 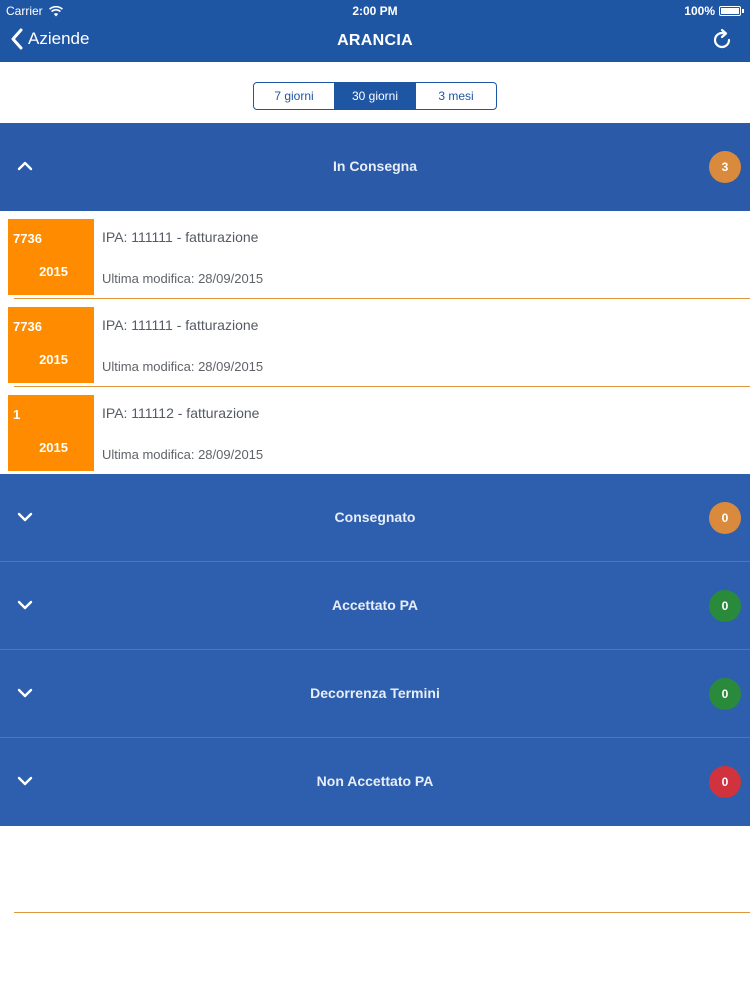 I want to click on battery-indicator: 100%, so click(x=714, y=11).